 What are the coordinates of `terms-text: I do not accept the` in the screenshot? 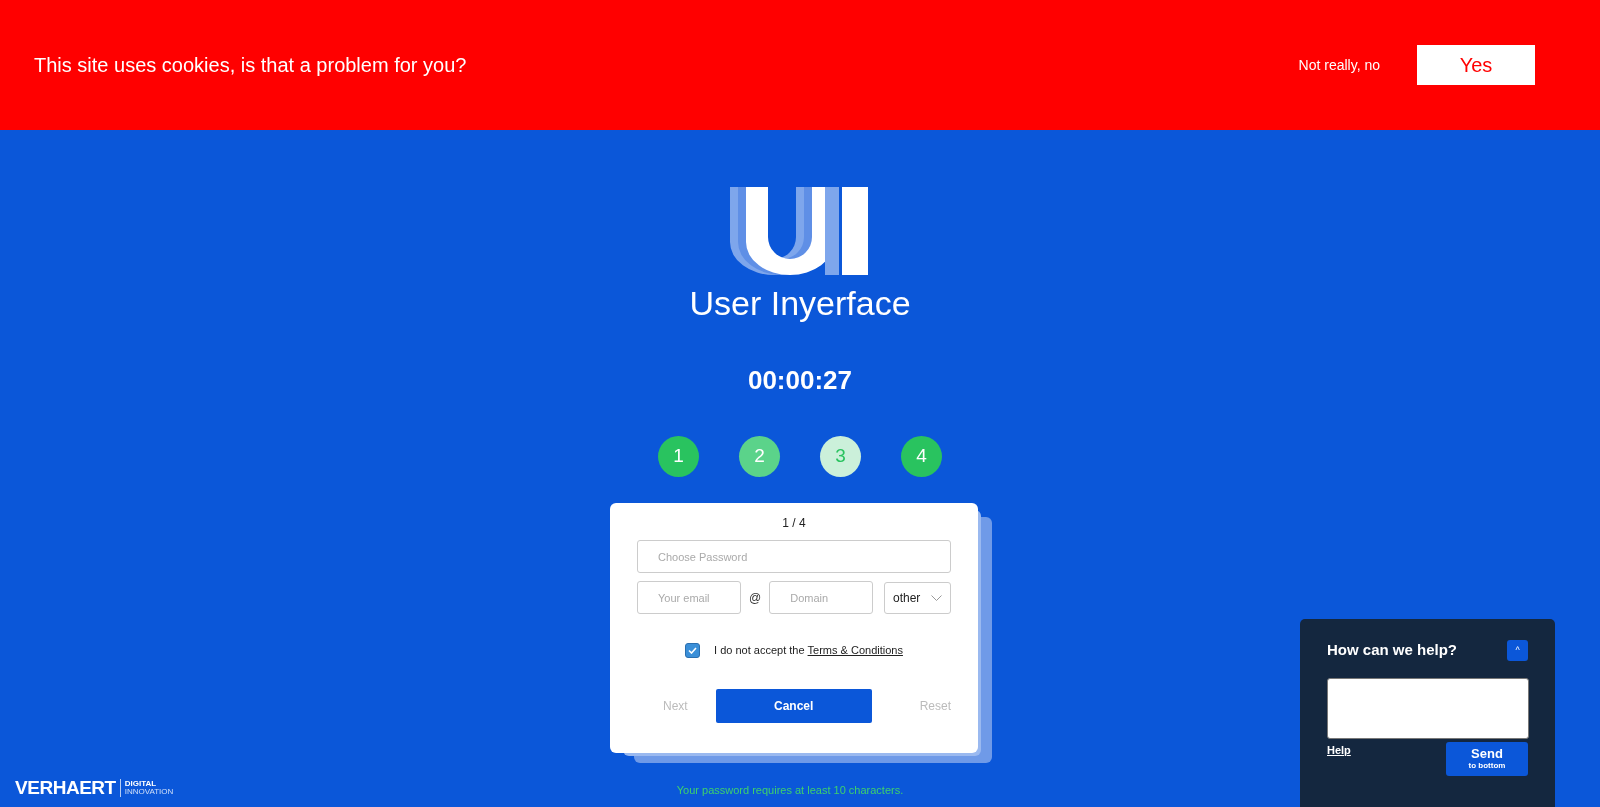 It's located at (759, 650).